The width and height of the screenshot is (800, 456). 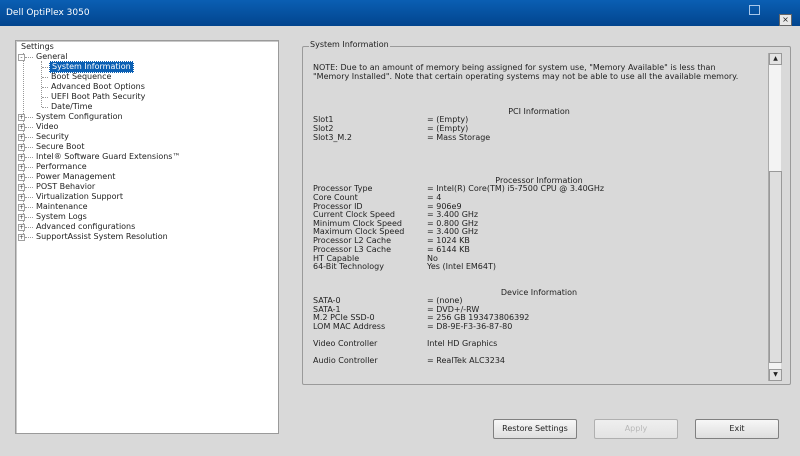 I want to click on tree-item-label: Virtualization Support, so click(x=79, y=196).